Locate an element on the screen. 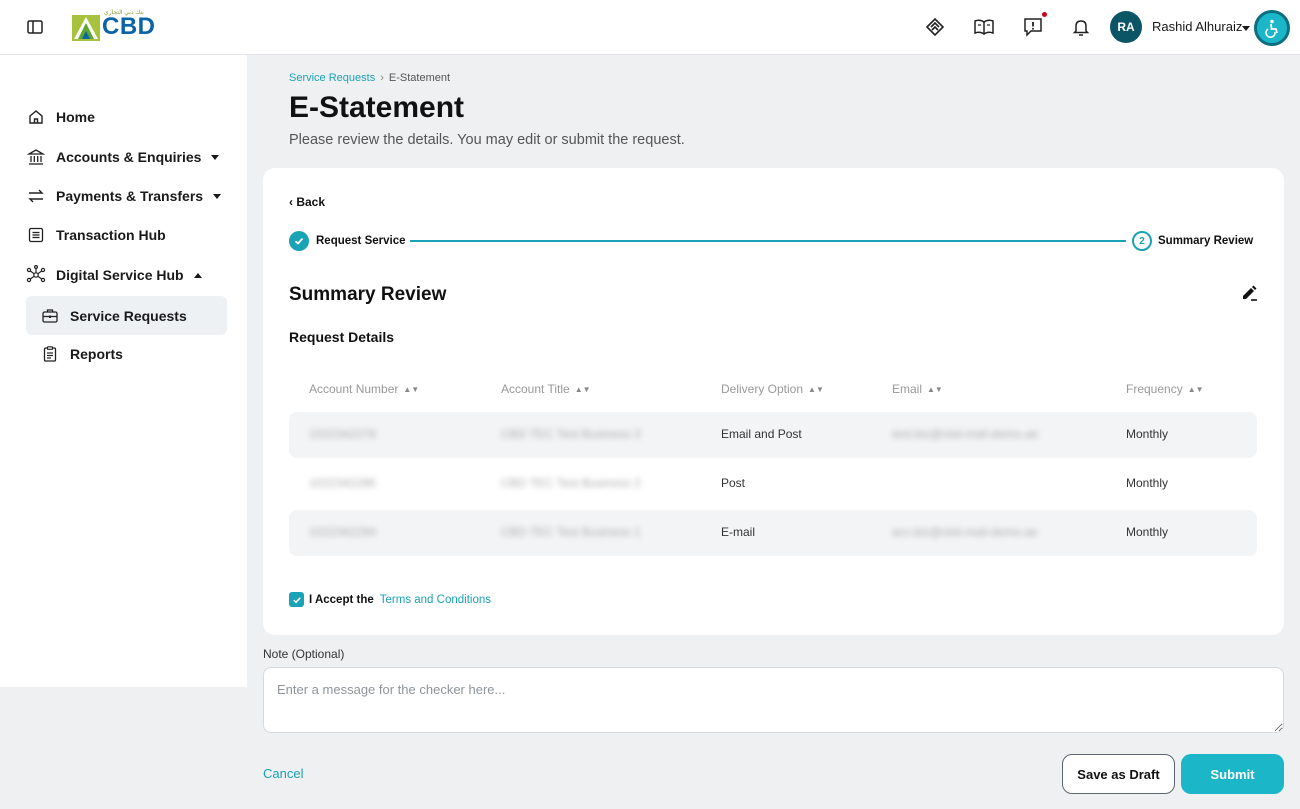  column-header-frequency: Frequency ▲▼ is located at coordinates (1165, 389).